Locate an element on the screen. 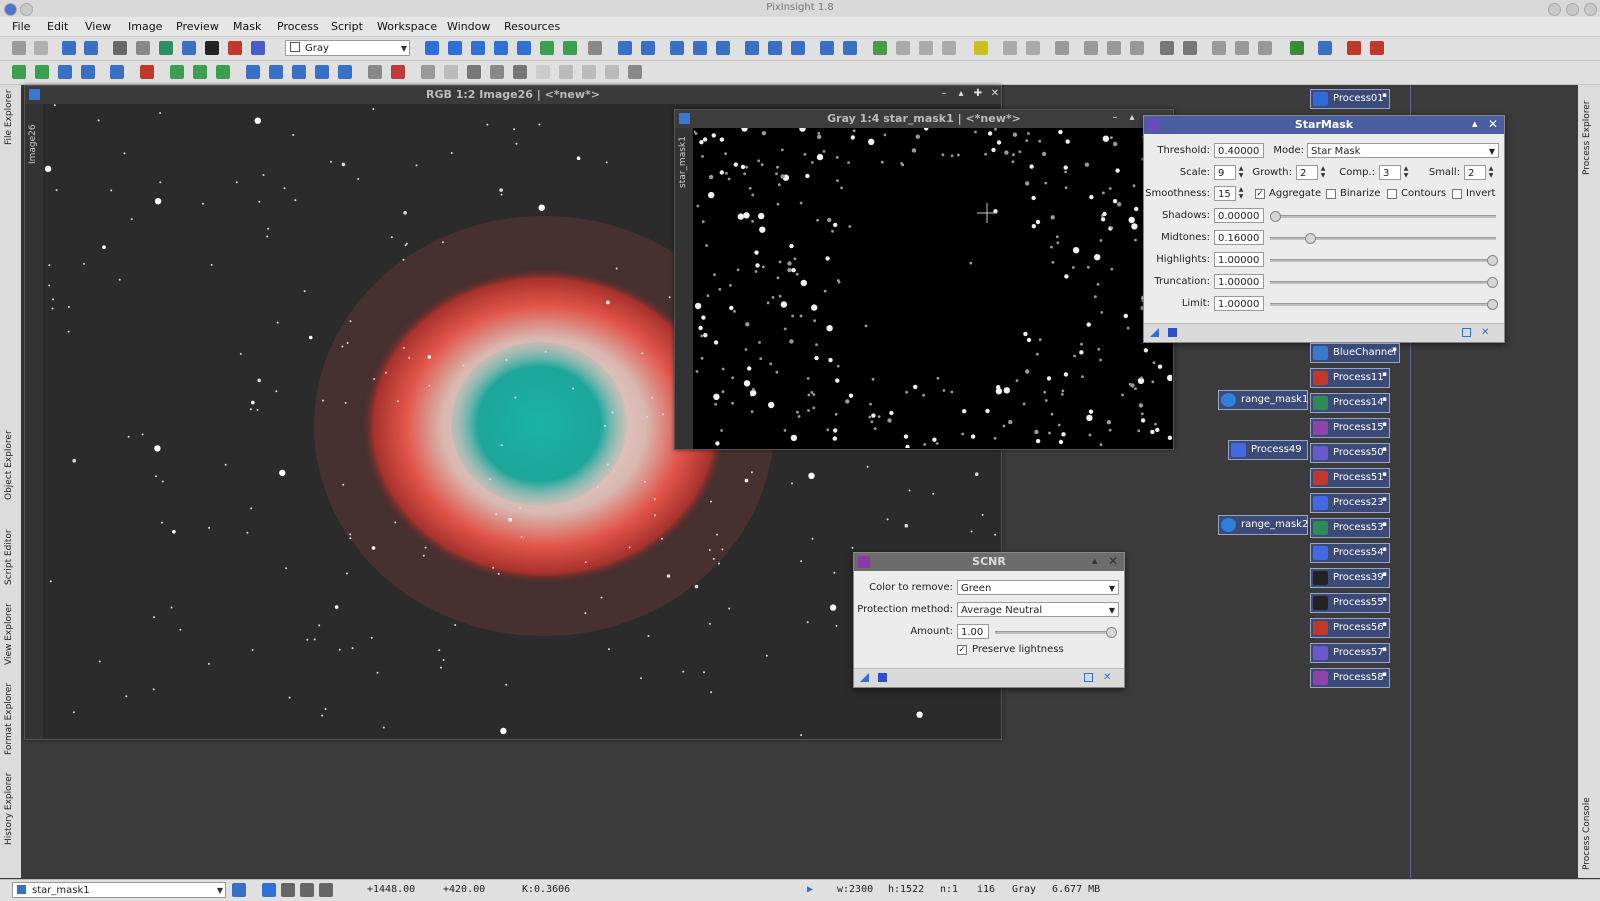  mask-window-title: Gray 1:4 star_mask1 | <*new*> is located at coordinates (924, 119).